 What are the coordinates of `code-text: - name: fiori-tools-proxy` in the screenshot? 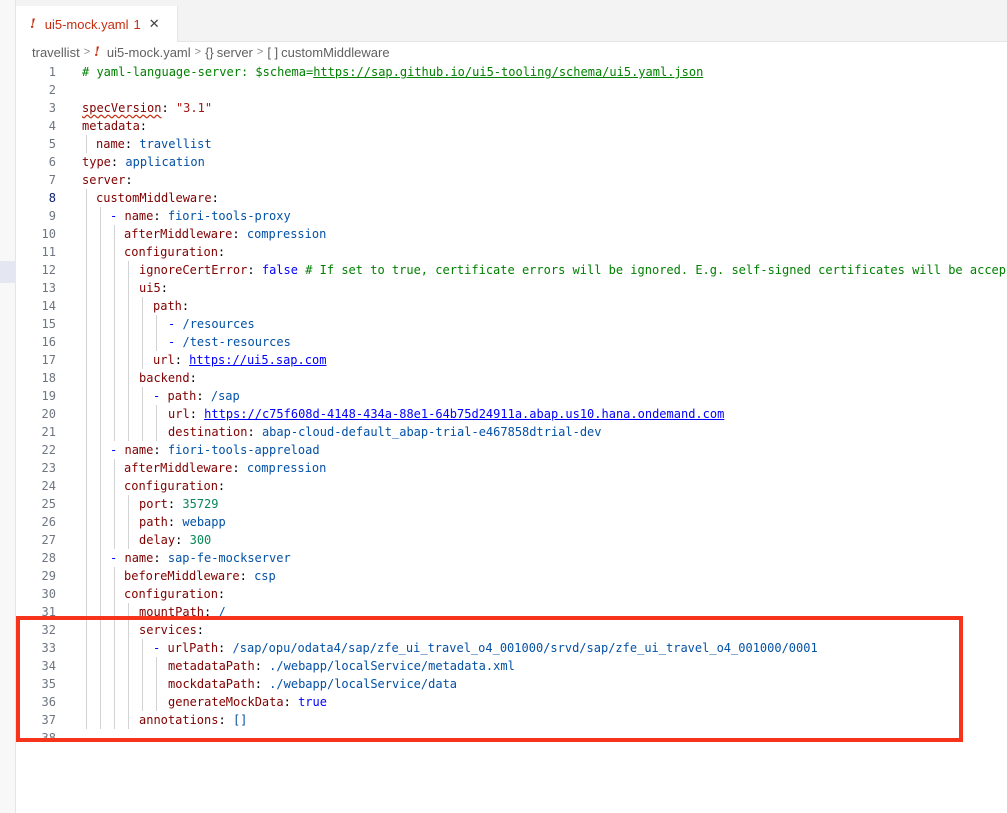 It's located at (200, 216).